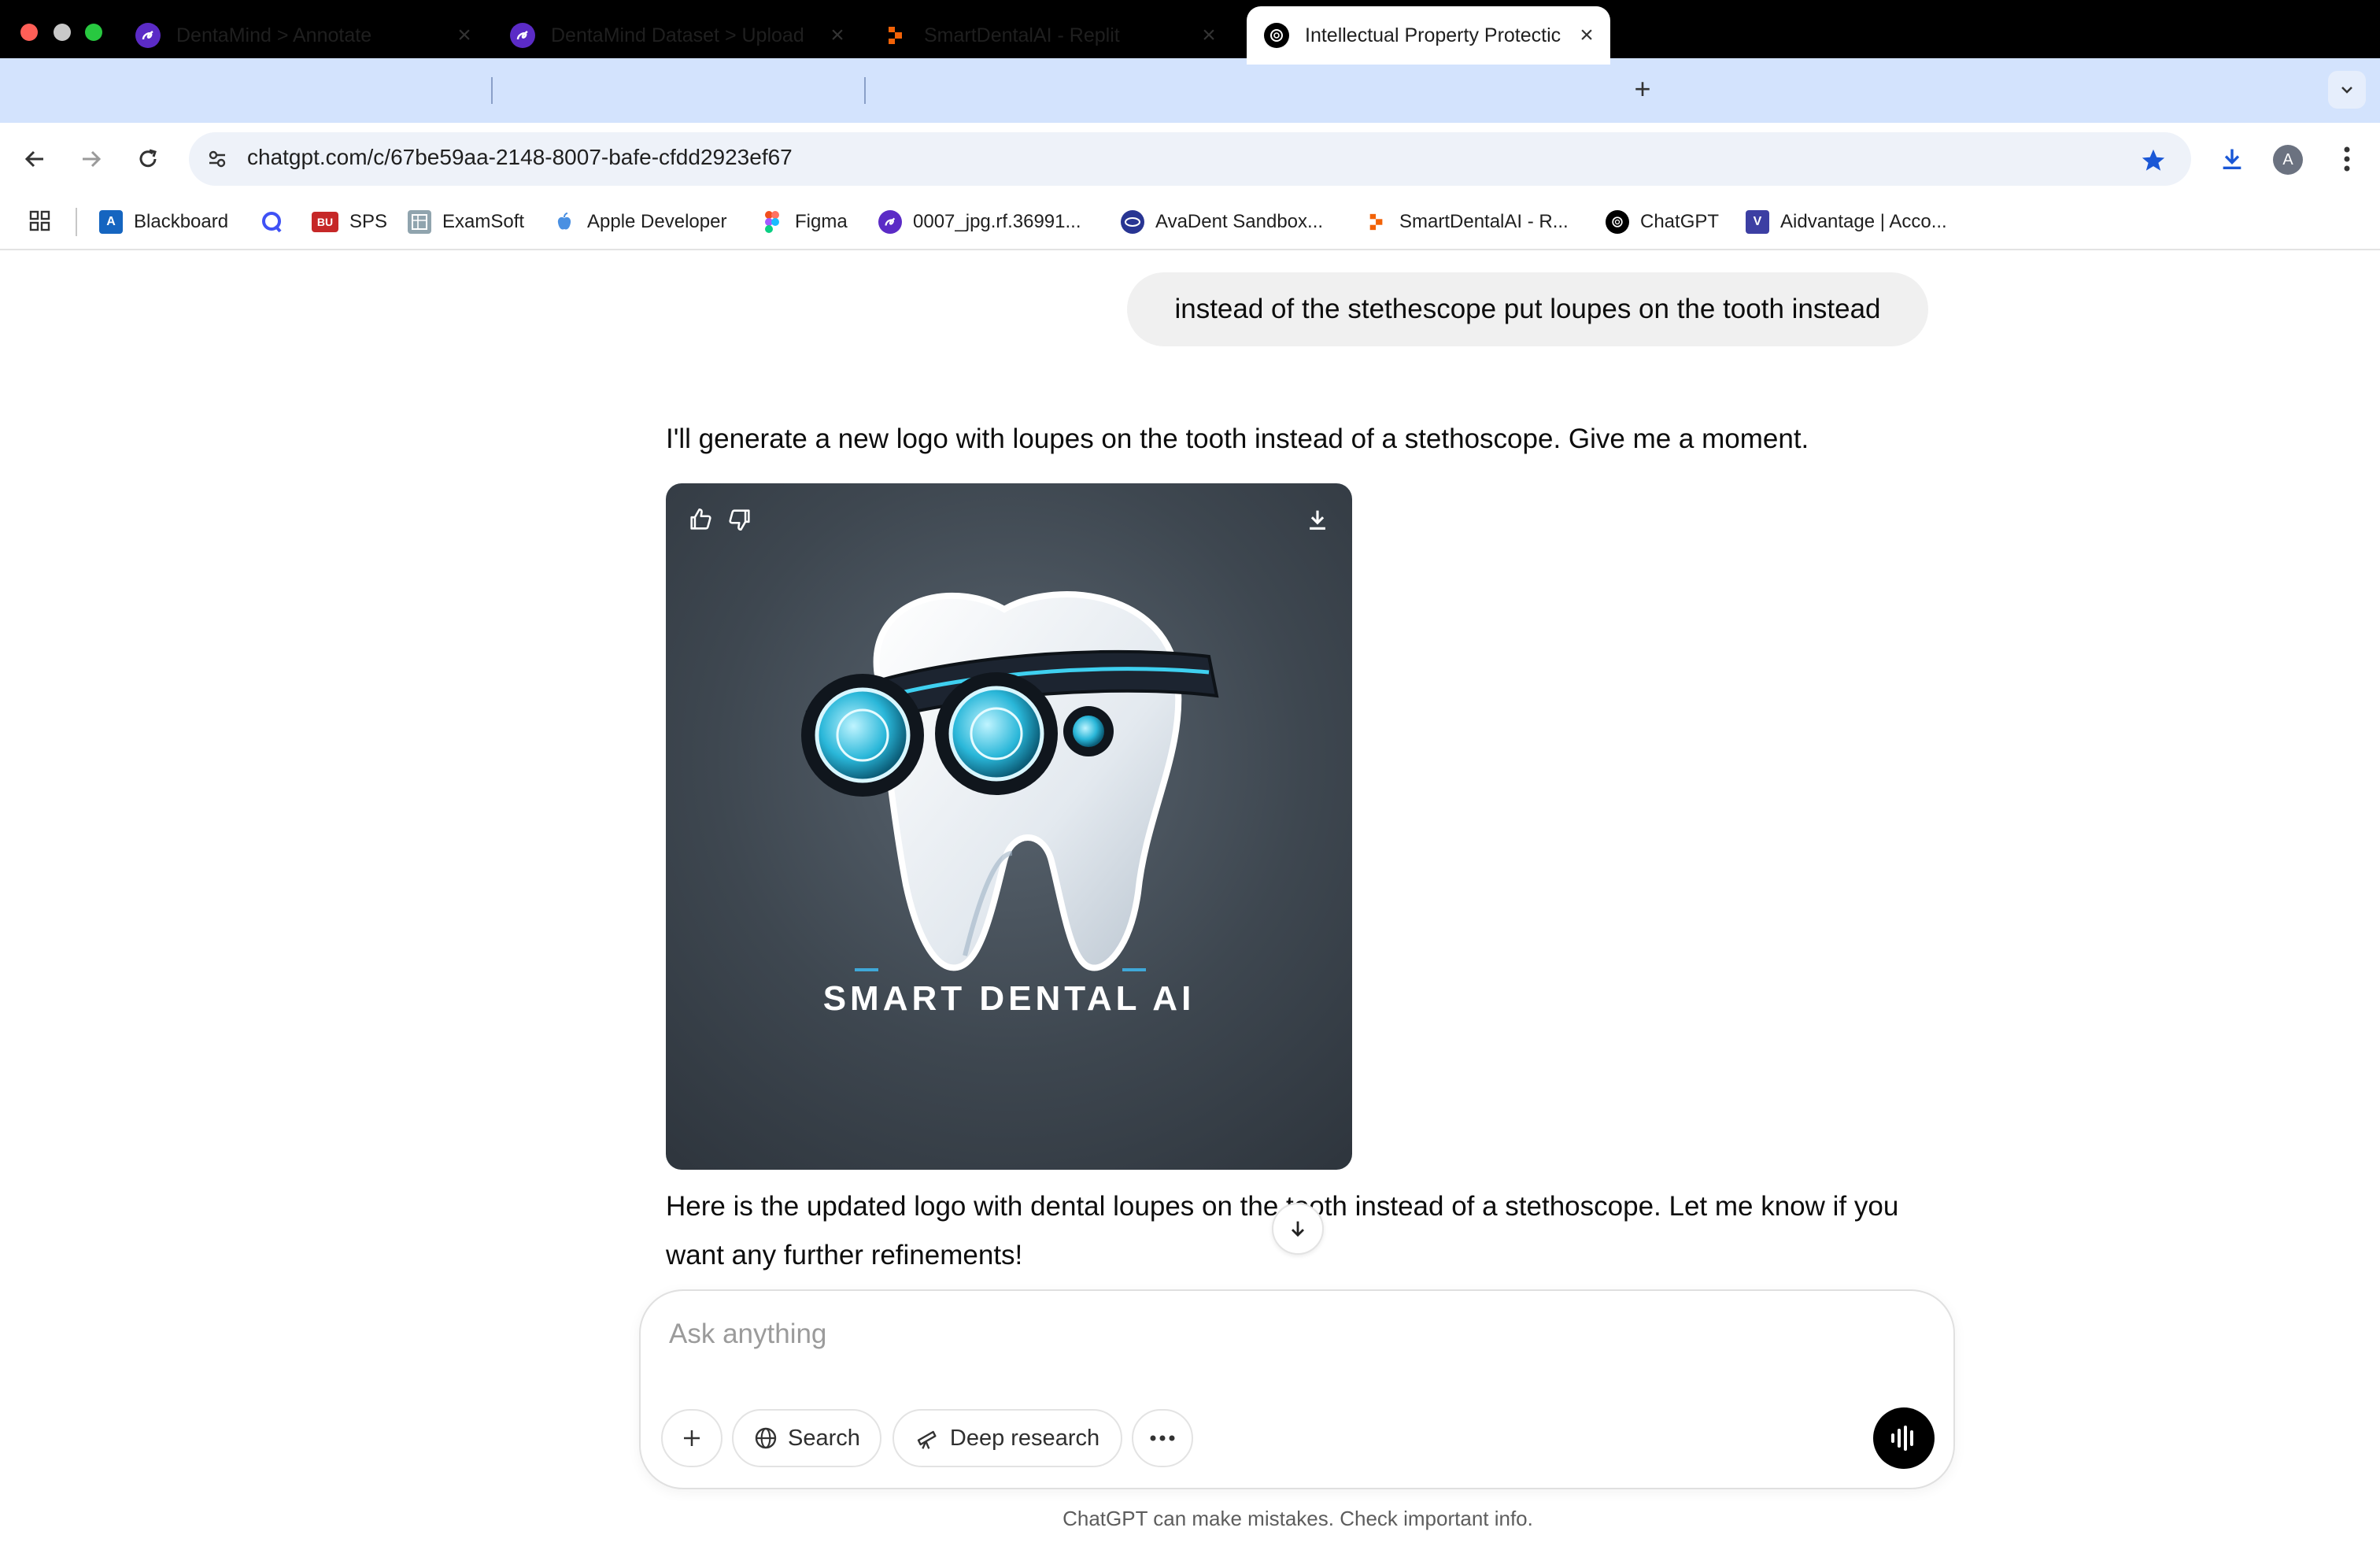 The width and height of the screenshot is (2380, 1546). Describe the element at coordinates (93, 32) in the screenshot. I see `window-zoom-button` at that location.